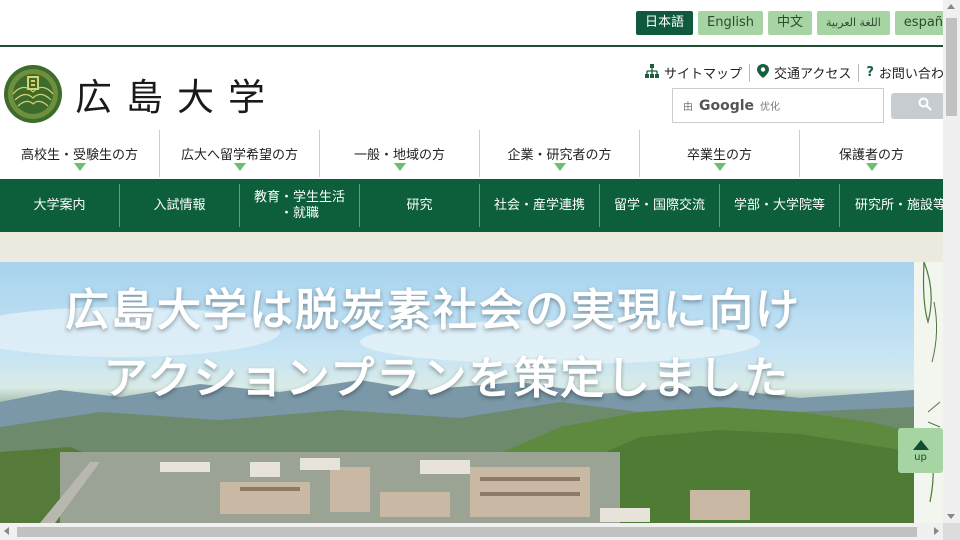  Describe the element at coordinates (951, 6) in the screenshot. I see `scroll-up-arrow-icon` at that location.